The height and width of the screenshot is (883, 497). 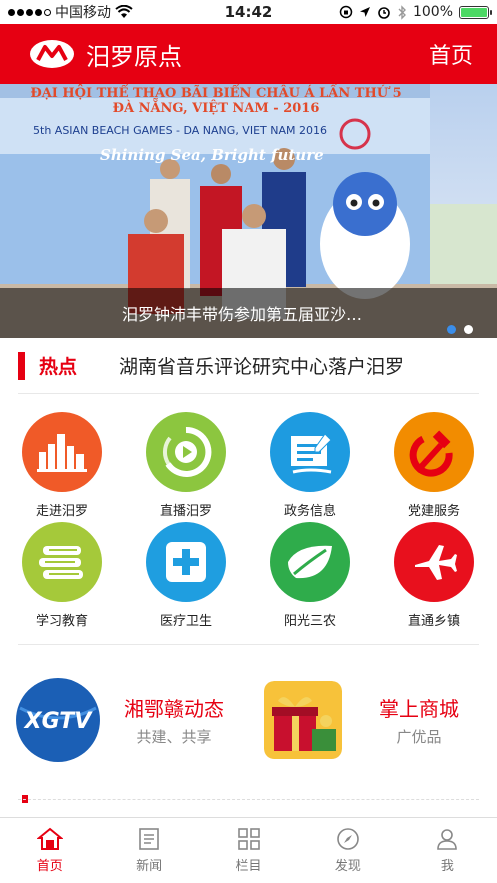 I want to click on tab-news: 新闻, so click(x=148, y=850).